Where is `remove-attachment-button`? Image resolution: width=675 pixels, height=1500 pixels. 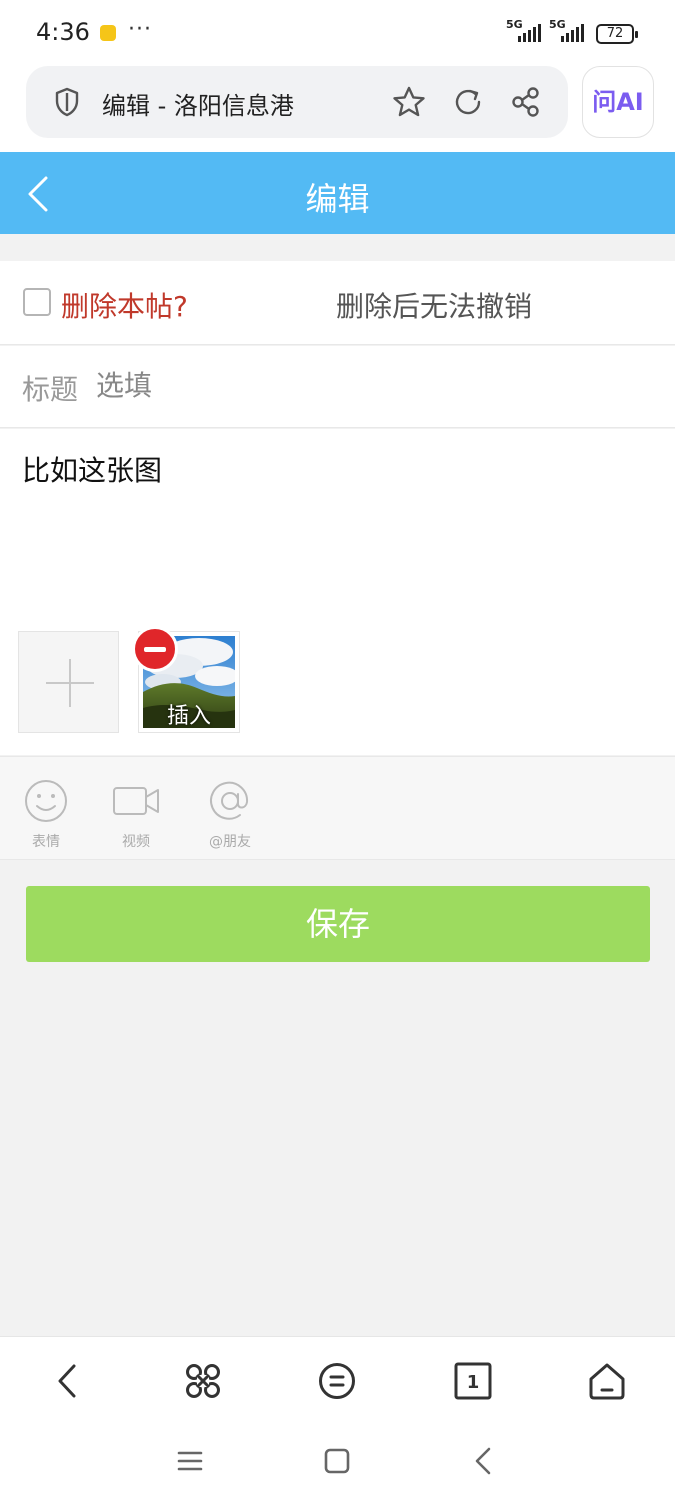
remove-attachment-button is located at coordinates (155, 649).